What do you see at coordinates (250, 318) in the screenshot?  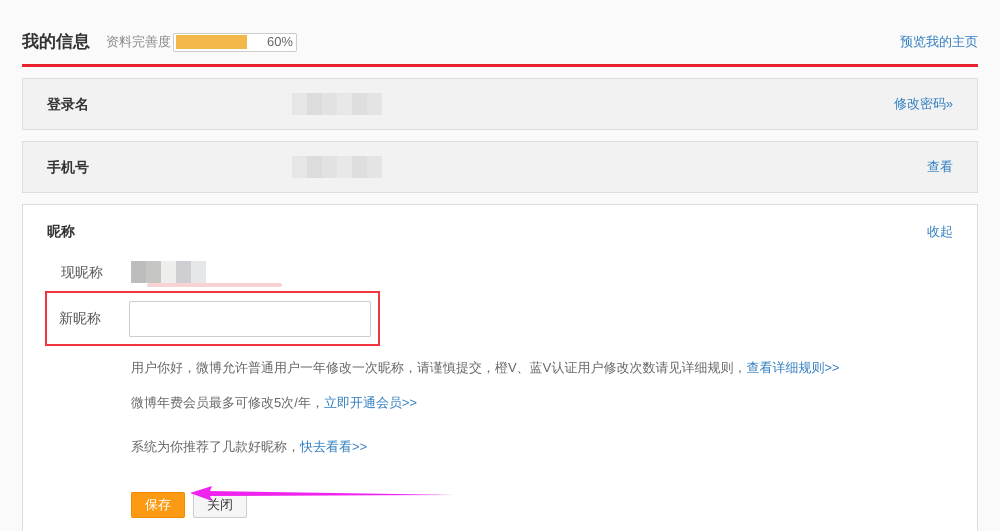 I see `nickname-input` at bounding box center [250, 318].